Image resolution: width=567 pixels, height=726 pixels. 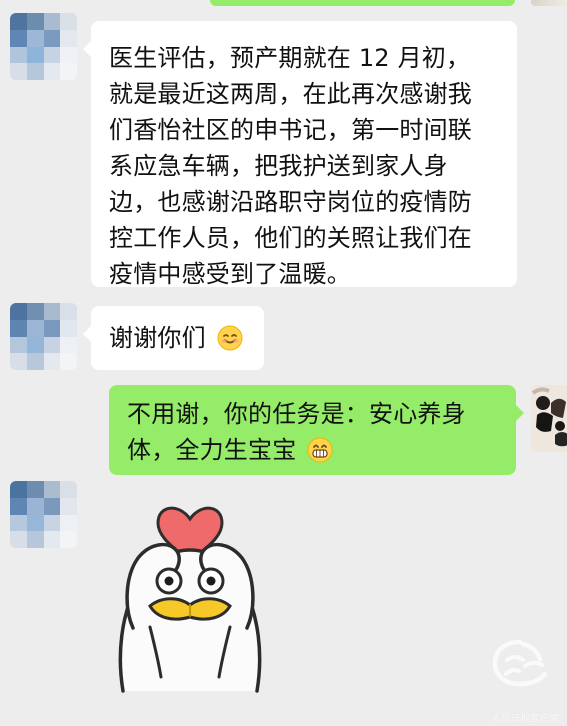 What do you see at coordinates (290, 238) in the screenshot?
I see `message-line: 控工作人员，他们的关照让我们在` at bounding box center [290, 238].